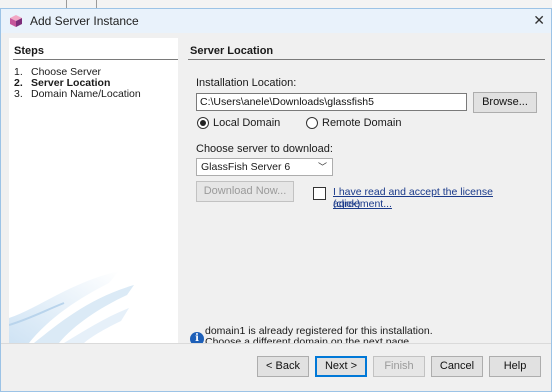 The image size is (552, 392). I want to click on remote-domain-label: Remote Domain, so click(362, 123).